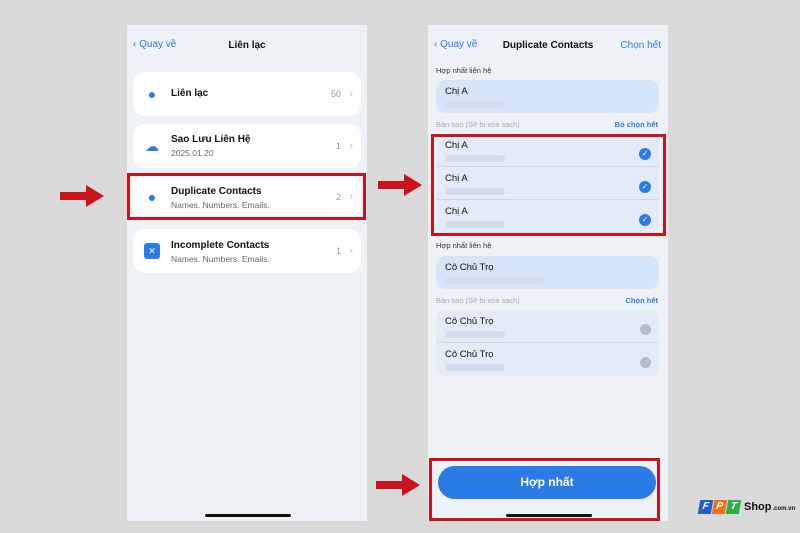 The image size is (800, 533). I want to click on person-icon: ●, so click(152, 94).